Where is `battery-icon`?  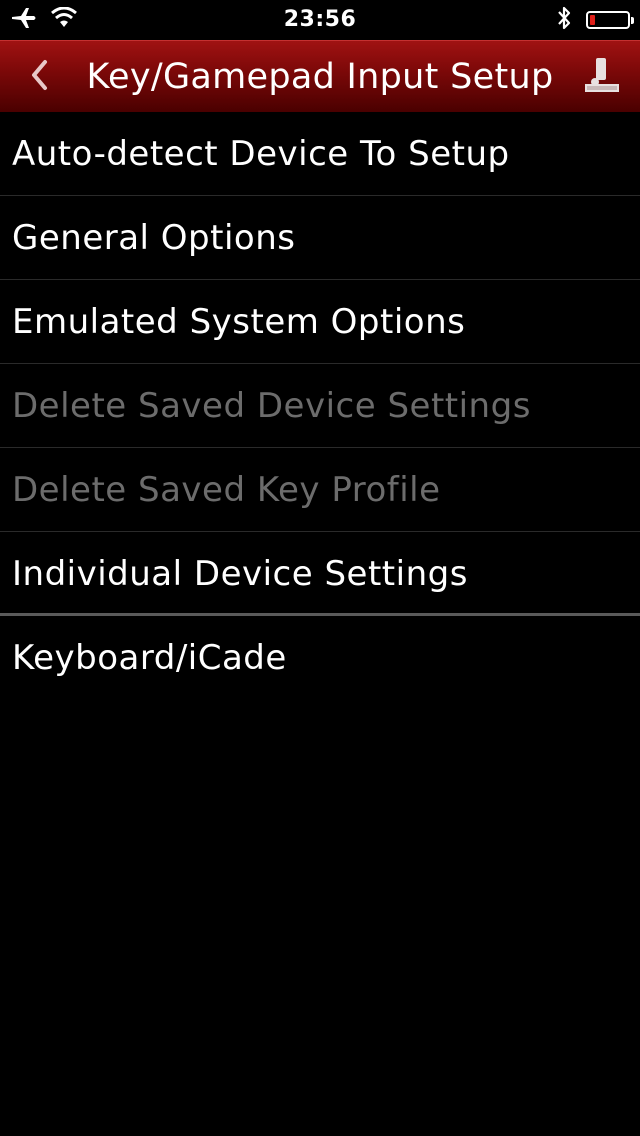 battery-icon is located at coordinates (610, 20).